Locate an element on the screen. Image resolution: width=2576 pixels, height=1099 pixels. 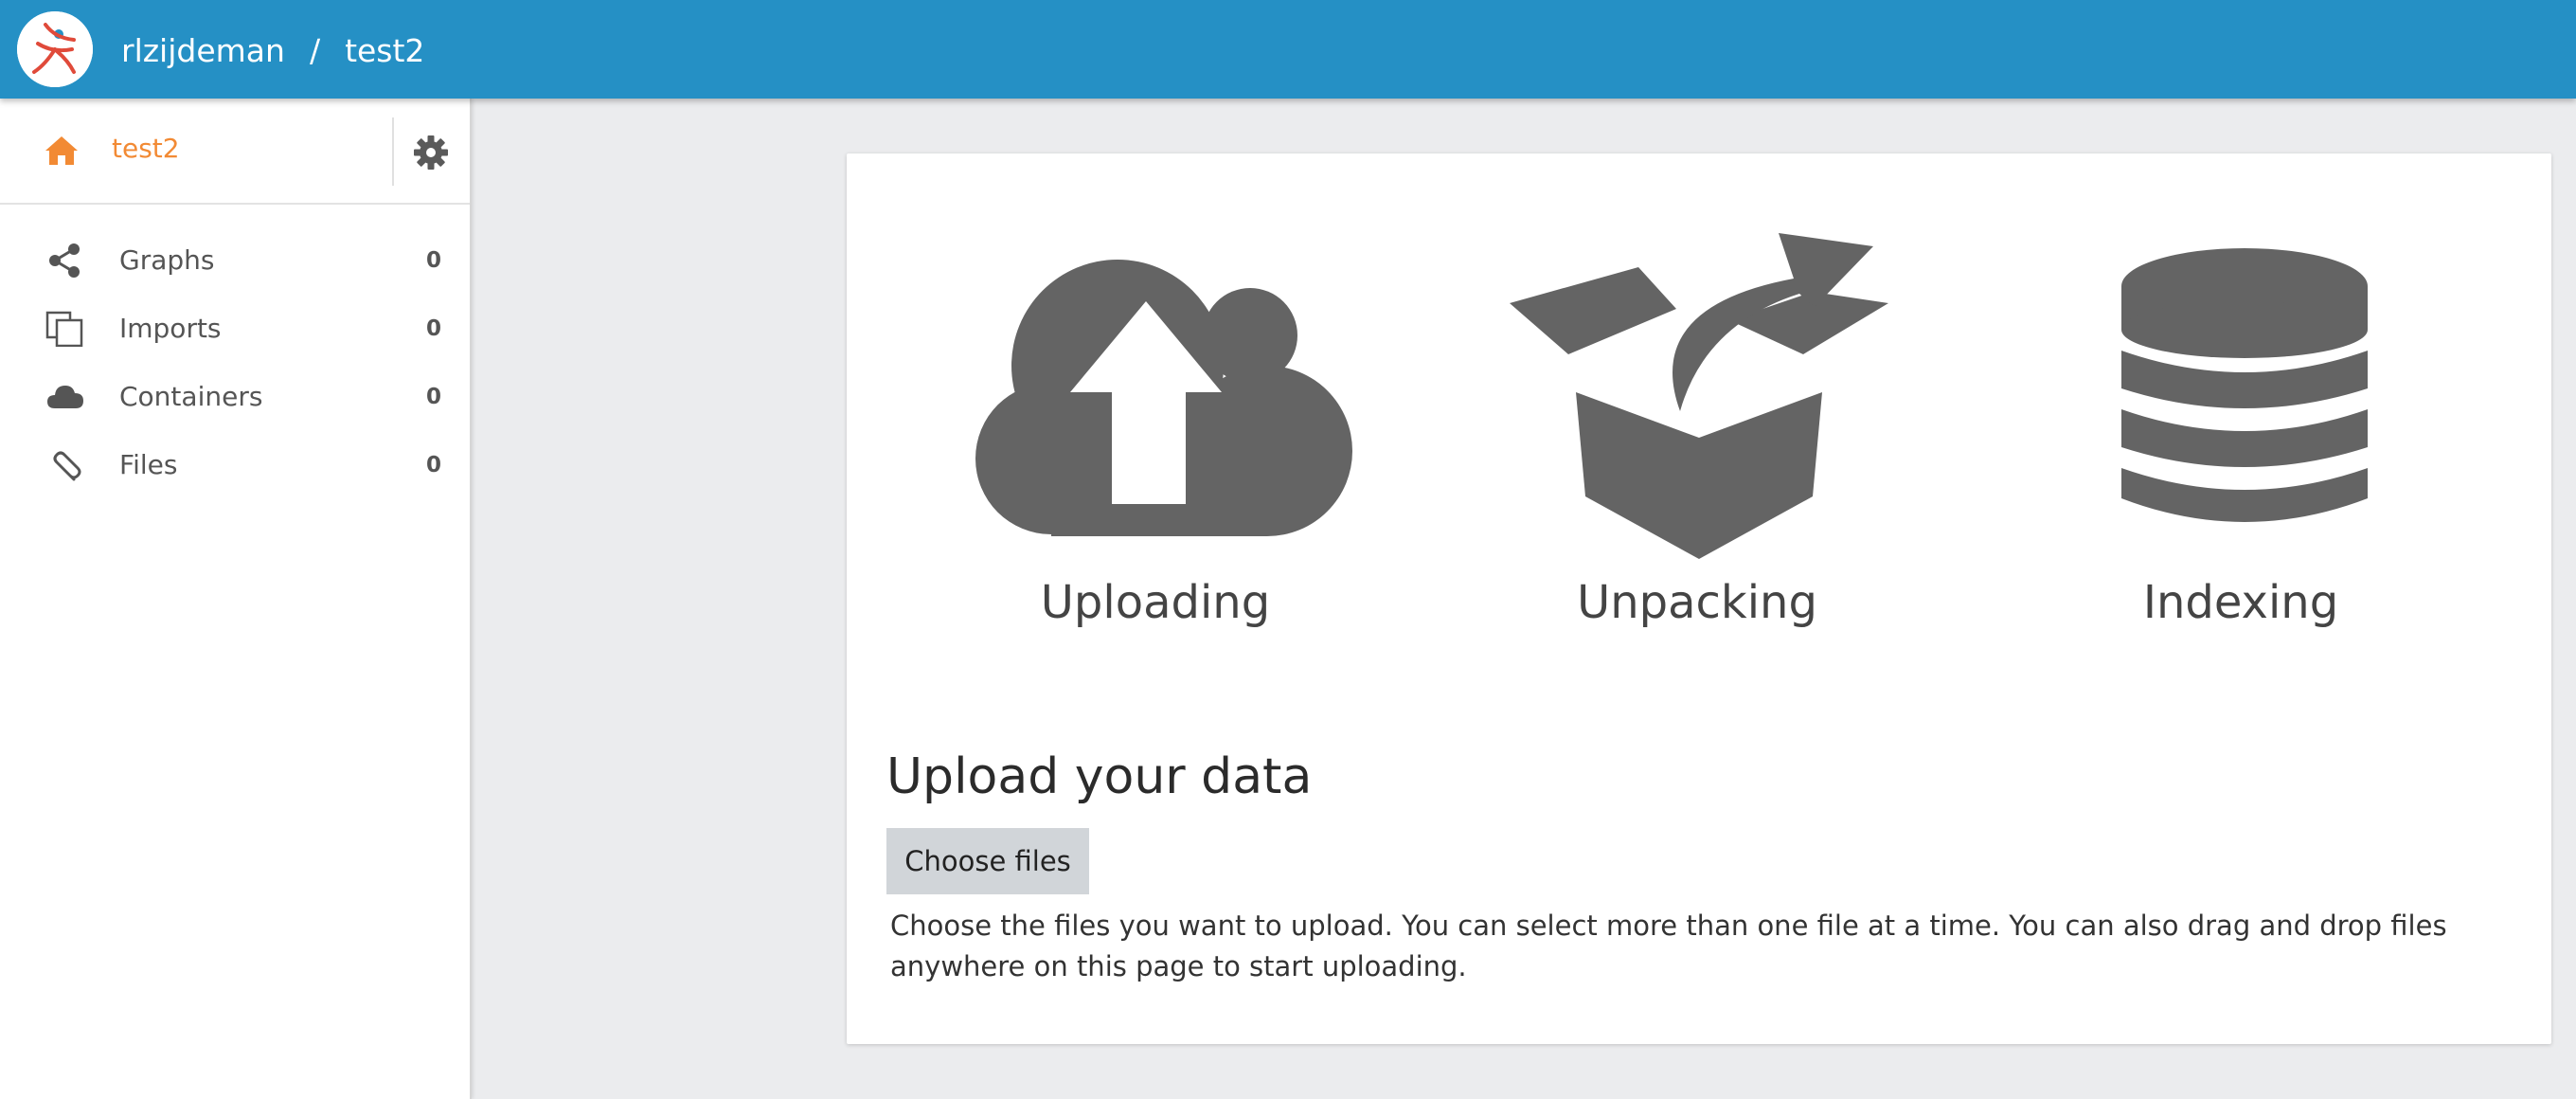
sidebar-item-imports: Imports 0 is located at coordinates (235, 328).